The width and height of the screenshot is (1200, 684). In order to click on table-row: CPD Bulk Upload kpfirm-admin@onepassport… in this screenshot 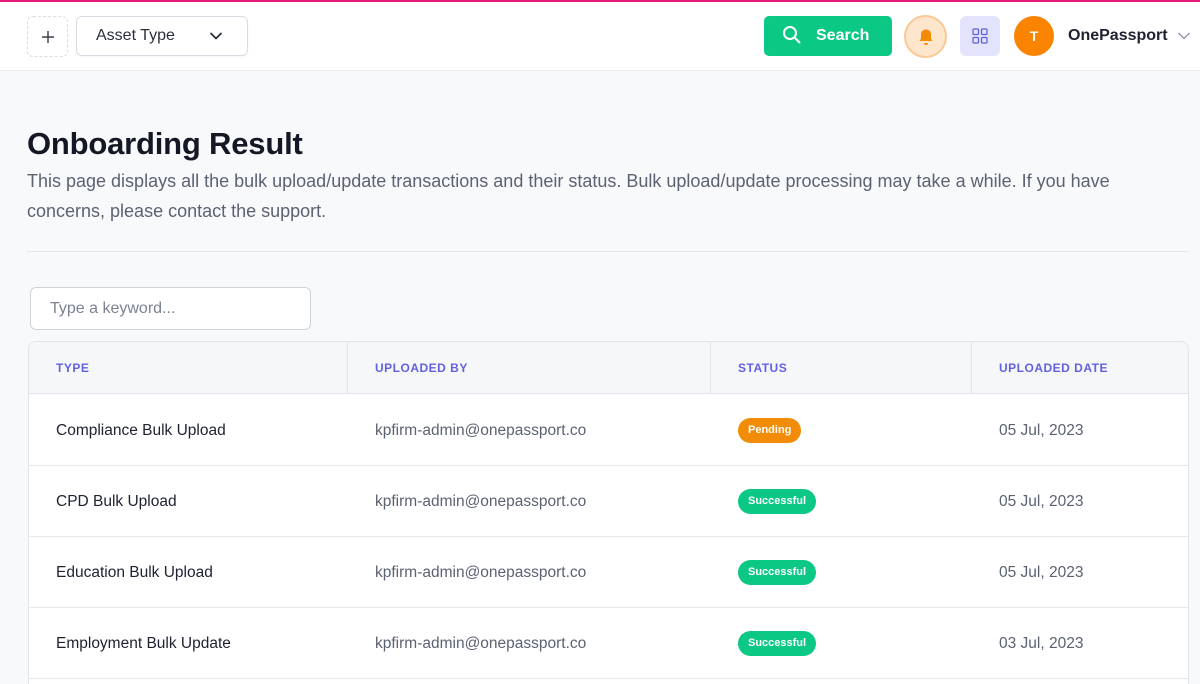, I will do `click(608, 501)`.